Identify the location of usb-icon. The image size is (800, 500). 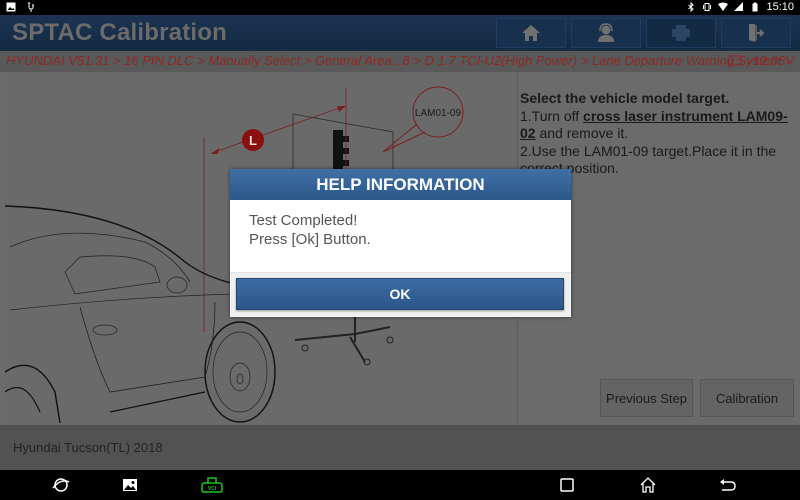
(31, 7).